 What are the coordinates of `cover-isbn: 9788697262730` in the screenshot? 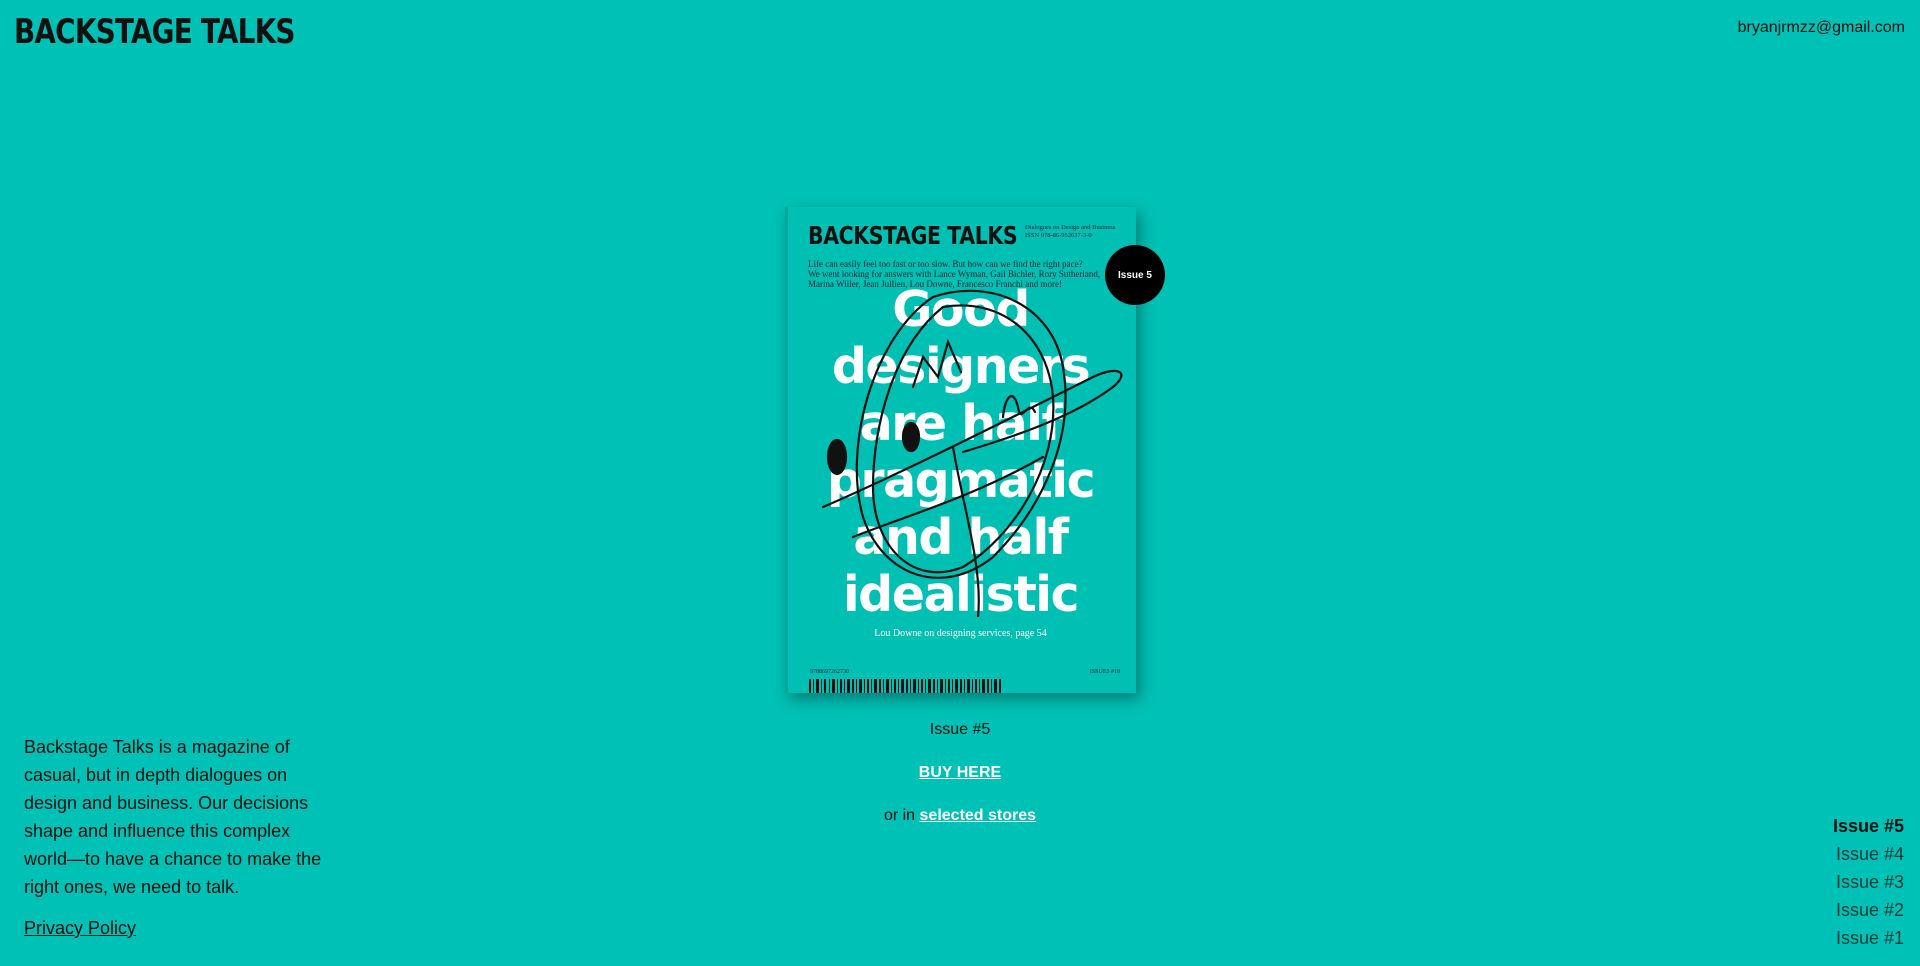 It's located at (829, 672).